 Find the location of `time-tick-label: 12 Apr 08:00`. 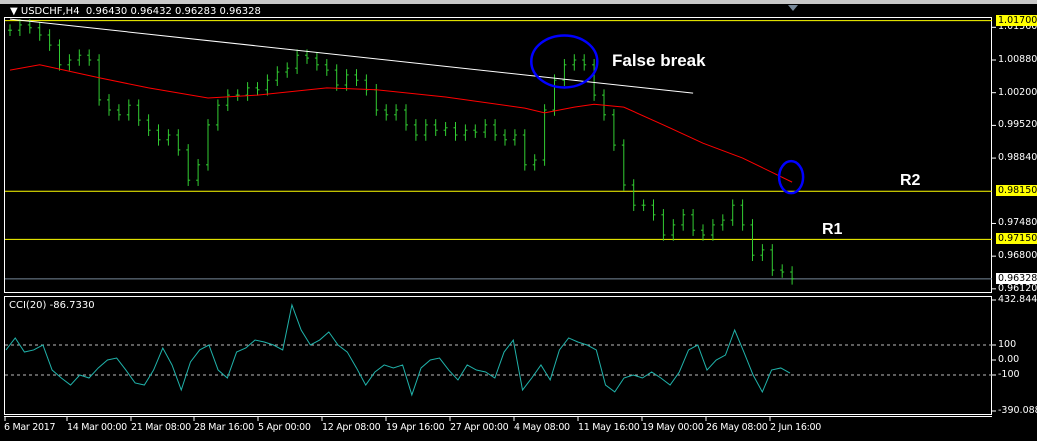

time-tick-label: 12 Apr 08:00 is located at coordinates (351, 427).